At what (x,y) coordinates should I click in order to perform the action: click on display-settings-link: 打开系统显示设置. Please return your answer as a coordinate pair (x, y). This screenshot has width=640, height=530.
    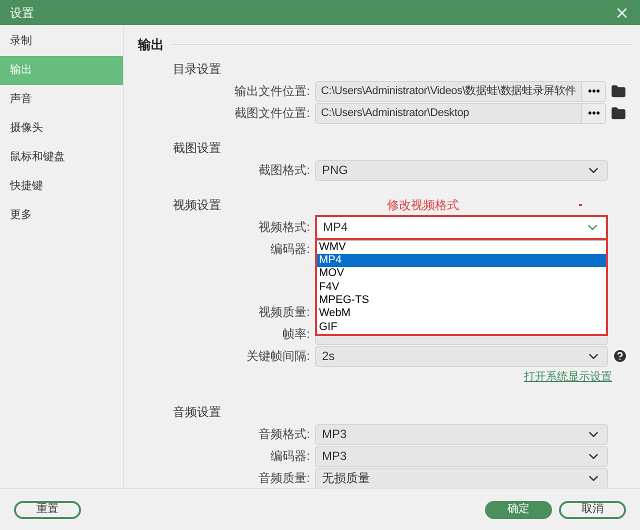
    Looking at the image, I should click on (568, 377).